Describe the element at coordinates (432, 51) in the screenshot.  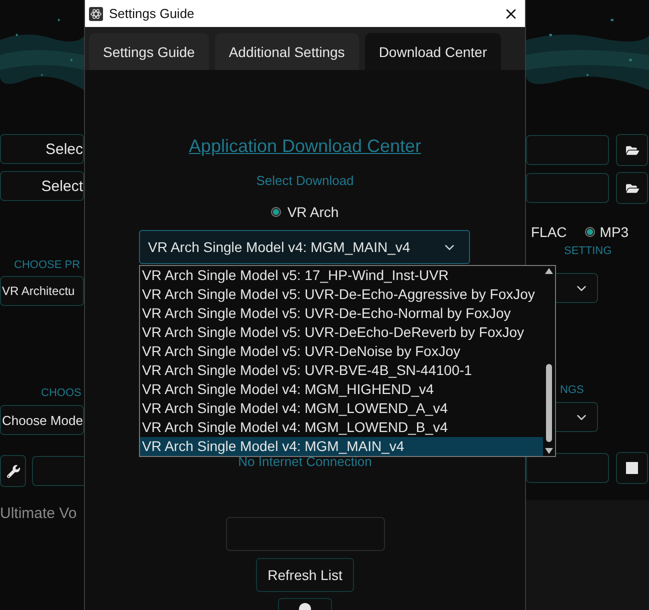
I see `tab: Download Center` at that location.